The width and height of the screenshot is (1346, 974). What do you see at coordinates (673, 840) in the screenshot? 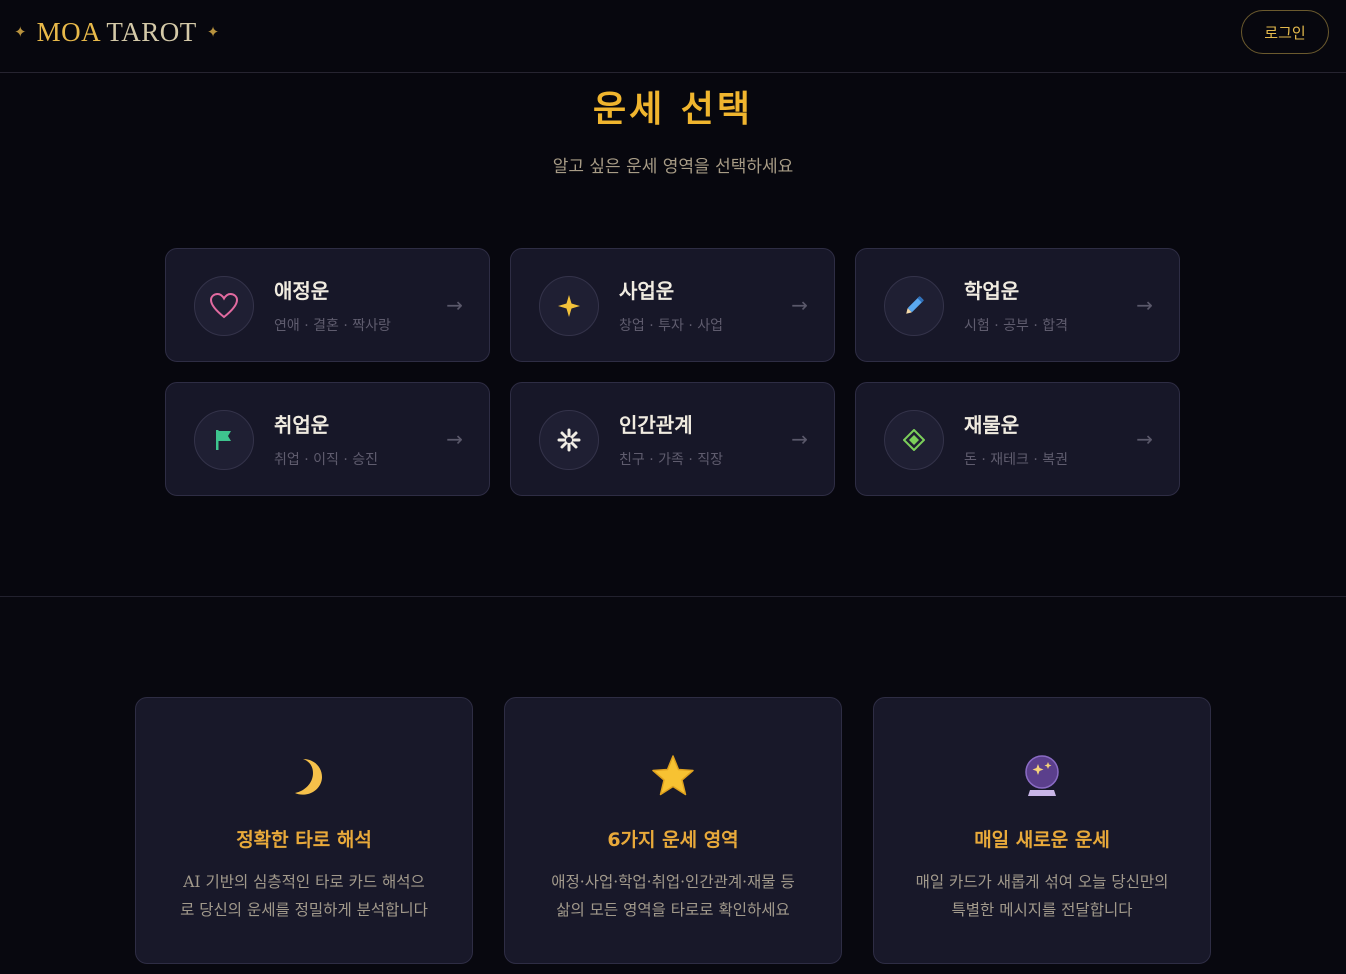
I see `feature-title: 6가지 운세 영역` at bounding box center [673, 840].